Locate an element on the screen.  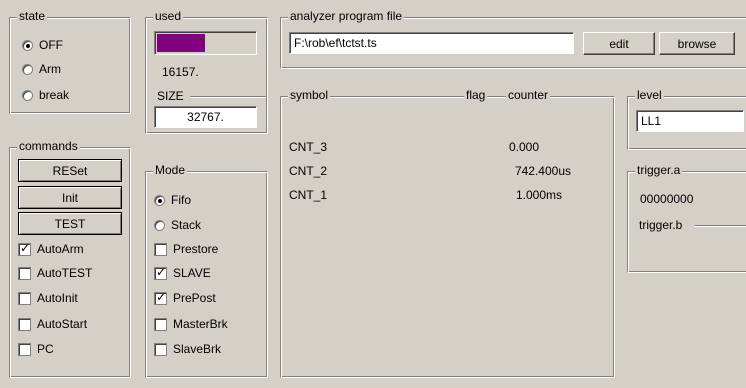
prepost-checkbox: PrePost is located at coordinates (185, 297).